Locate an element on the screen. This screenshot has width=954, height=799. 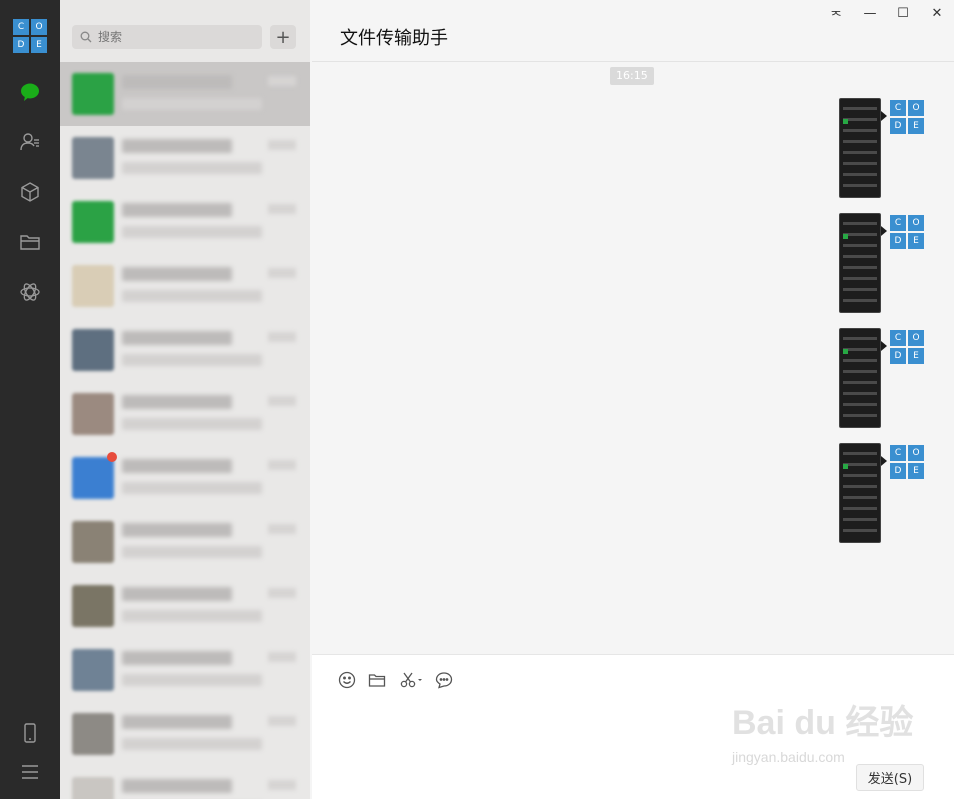
chat-history-icon is located at coordinates (444, 680).